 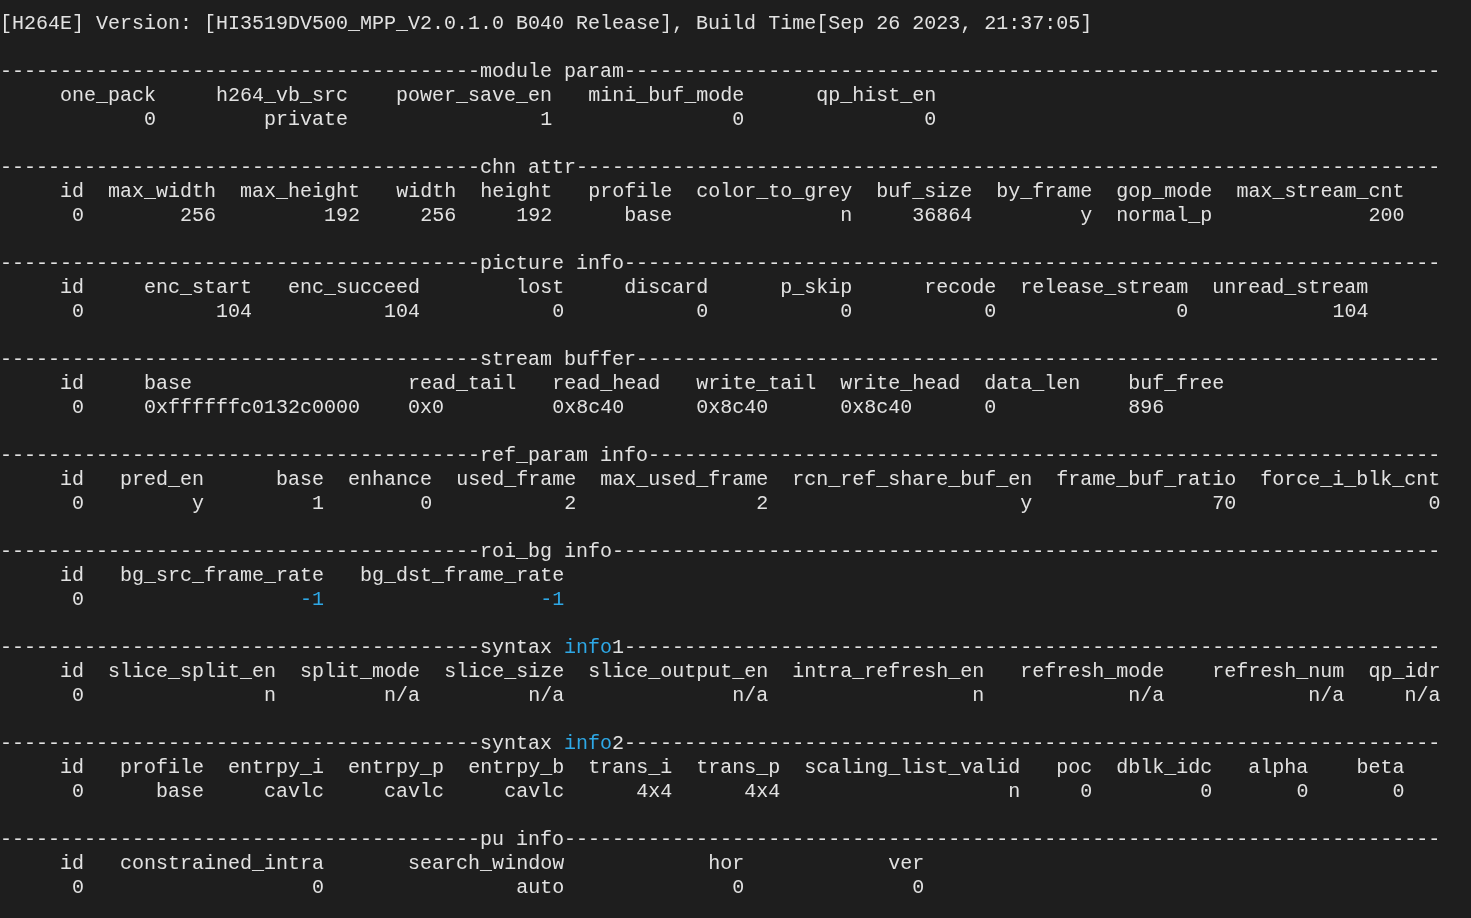 What do you see at coordinates (756, 383) in the screenshot?
I see `column-header: write_tail` at bounding box center [756, 383].